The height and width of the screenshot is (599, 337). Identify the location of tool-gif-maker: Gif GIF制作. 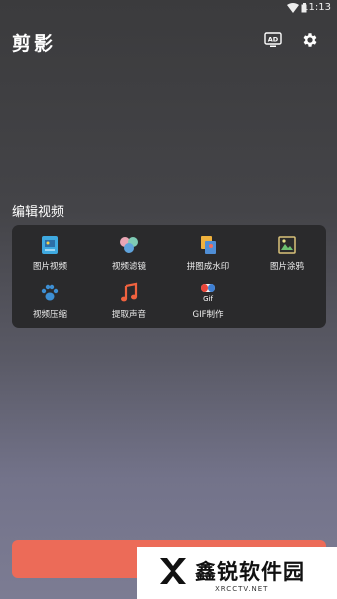
(208, 304).